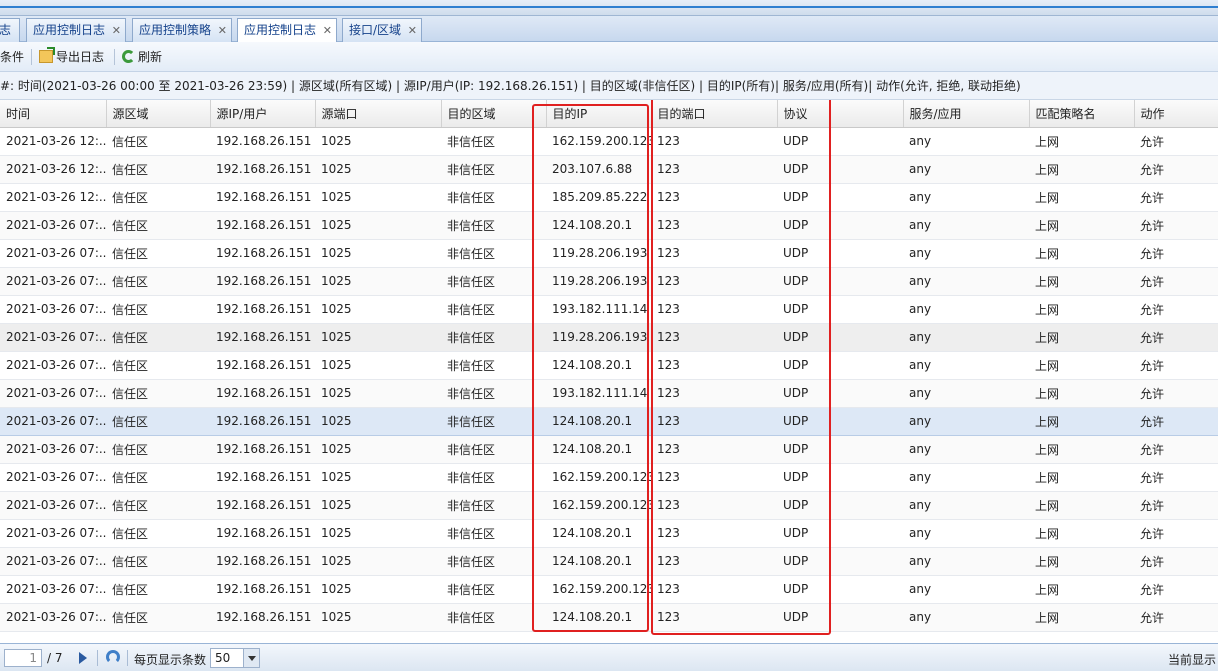 Image resolution: width=1218 pixels, height=671 pixels. What do you see at coordinates (158, 114) in the screenshot?
I see `column-header: 源区域` at bounding box center [158, 114].